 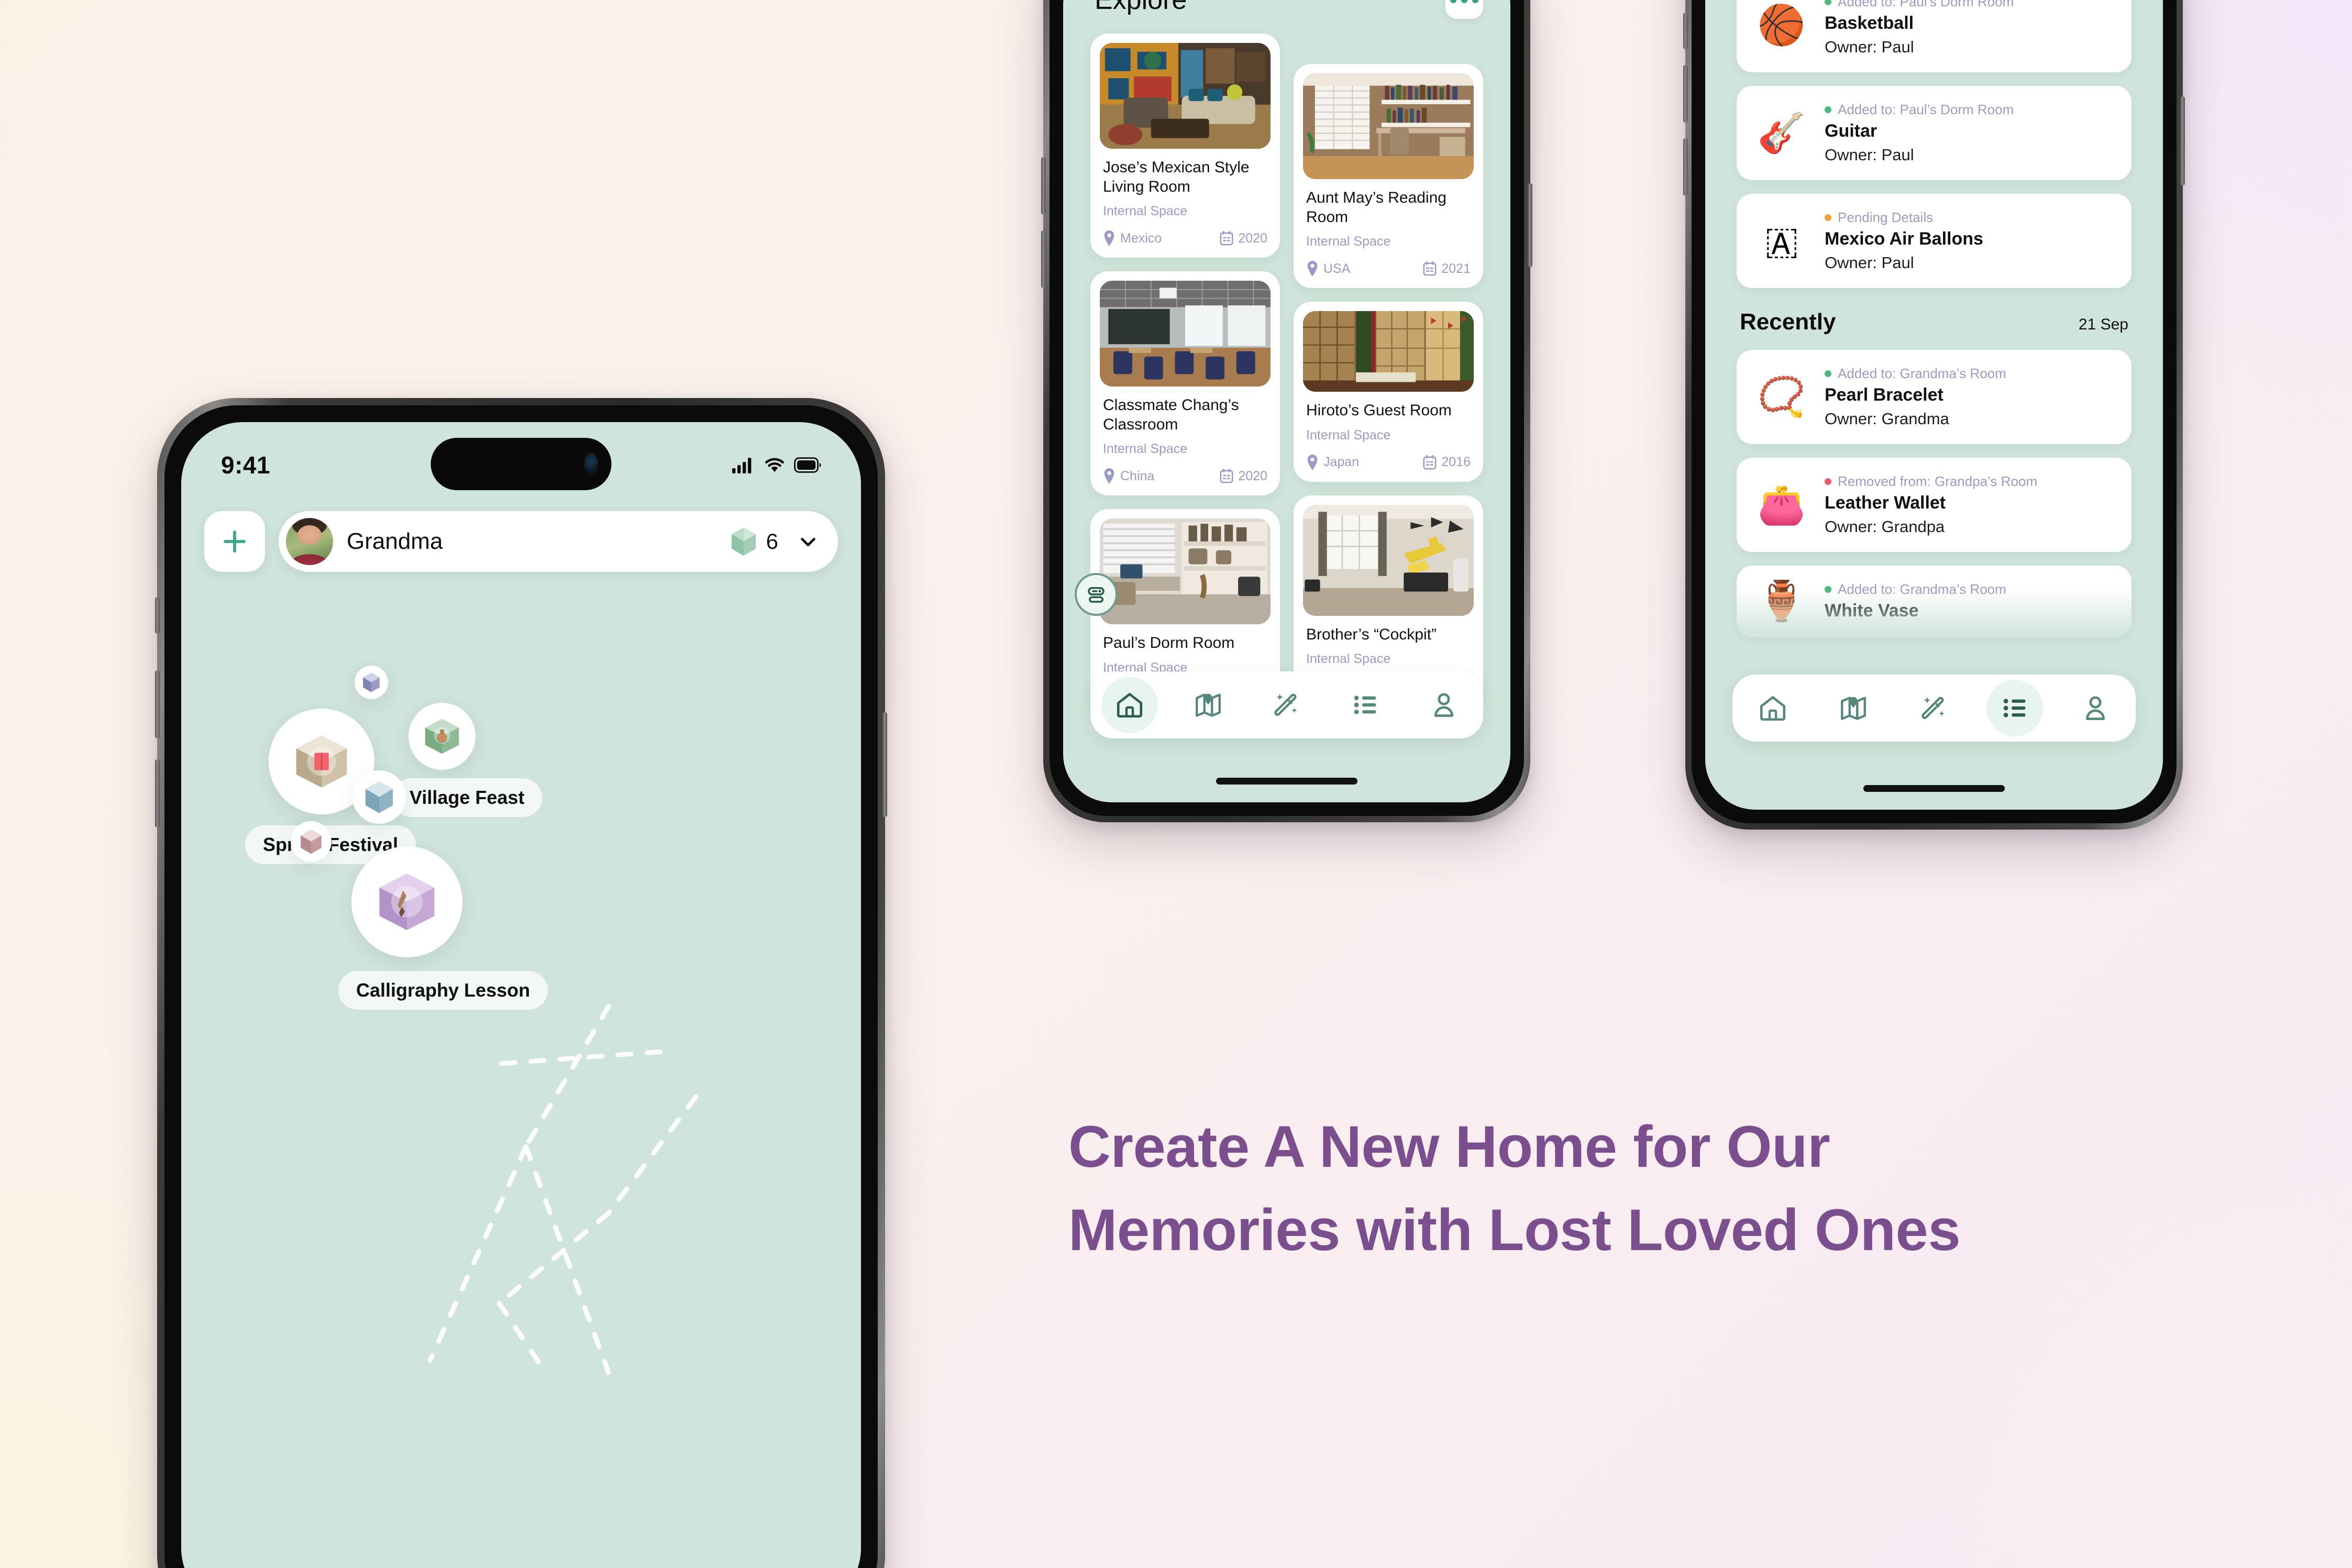 What do you see at coordinates (1788, 322) in the screenshot?
I see `section-title: Recently` at bounding box center [1788, 322].